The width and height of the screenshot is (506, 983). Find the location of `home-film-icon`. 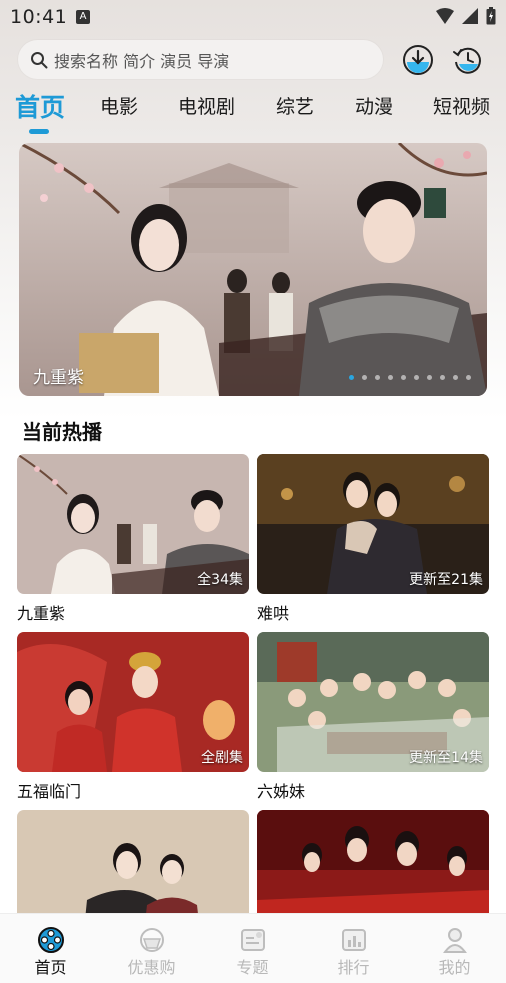

home-film-icon is located at coordinates (51, 940).